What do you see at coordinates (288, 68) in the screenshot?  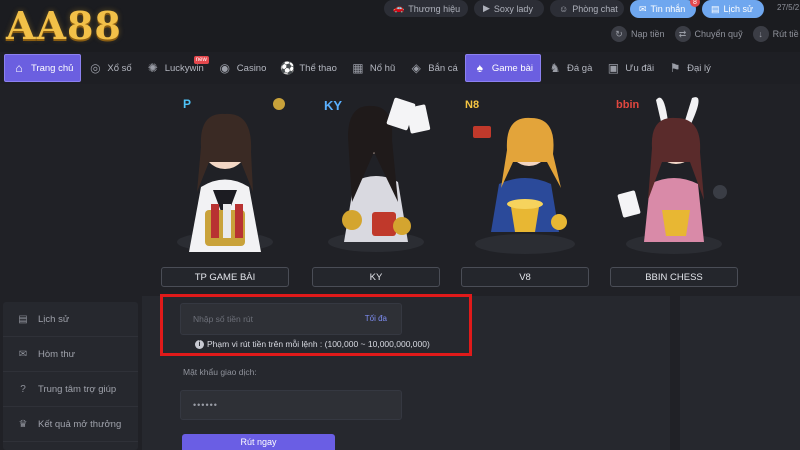 I see `soccer-ball-icon: ⚽` at bounding box center [288, 68].